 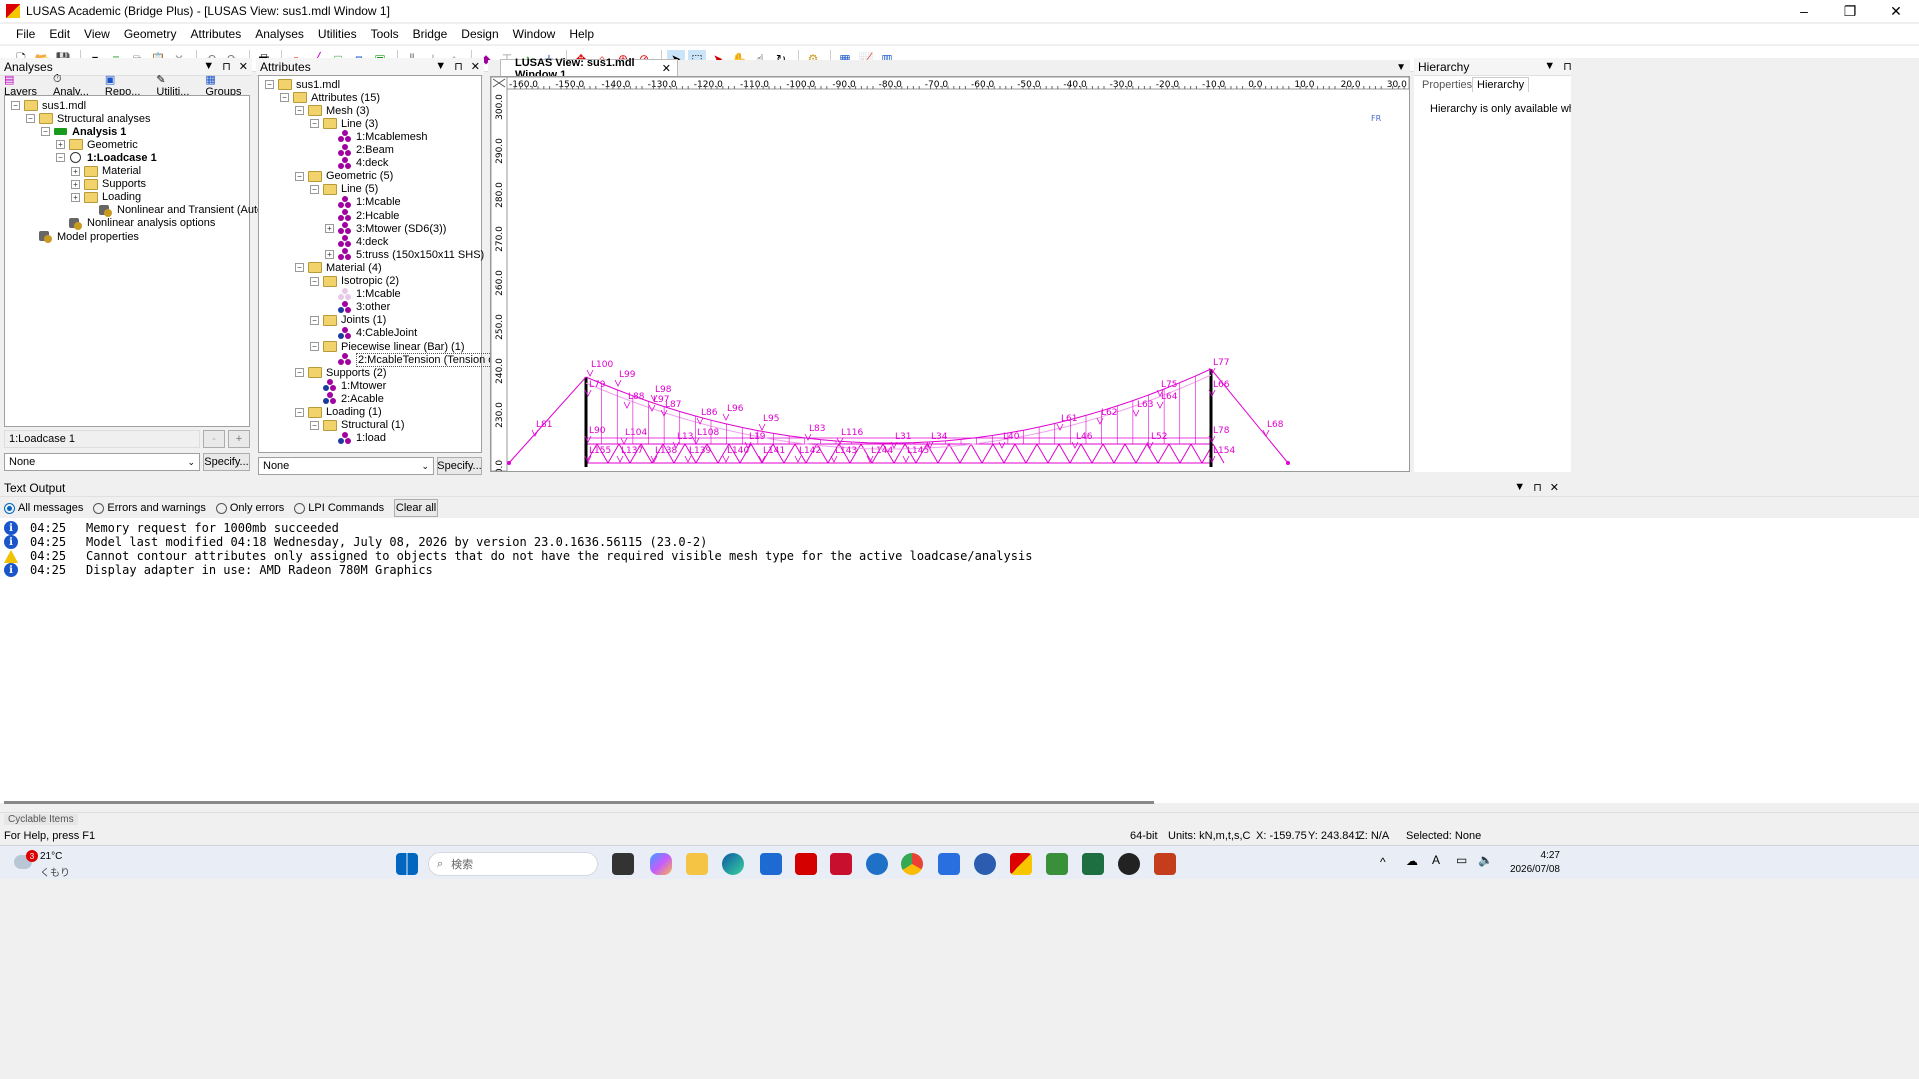 I want to click on clock-time: 4:27, so click(x=1530, y=855).